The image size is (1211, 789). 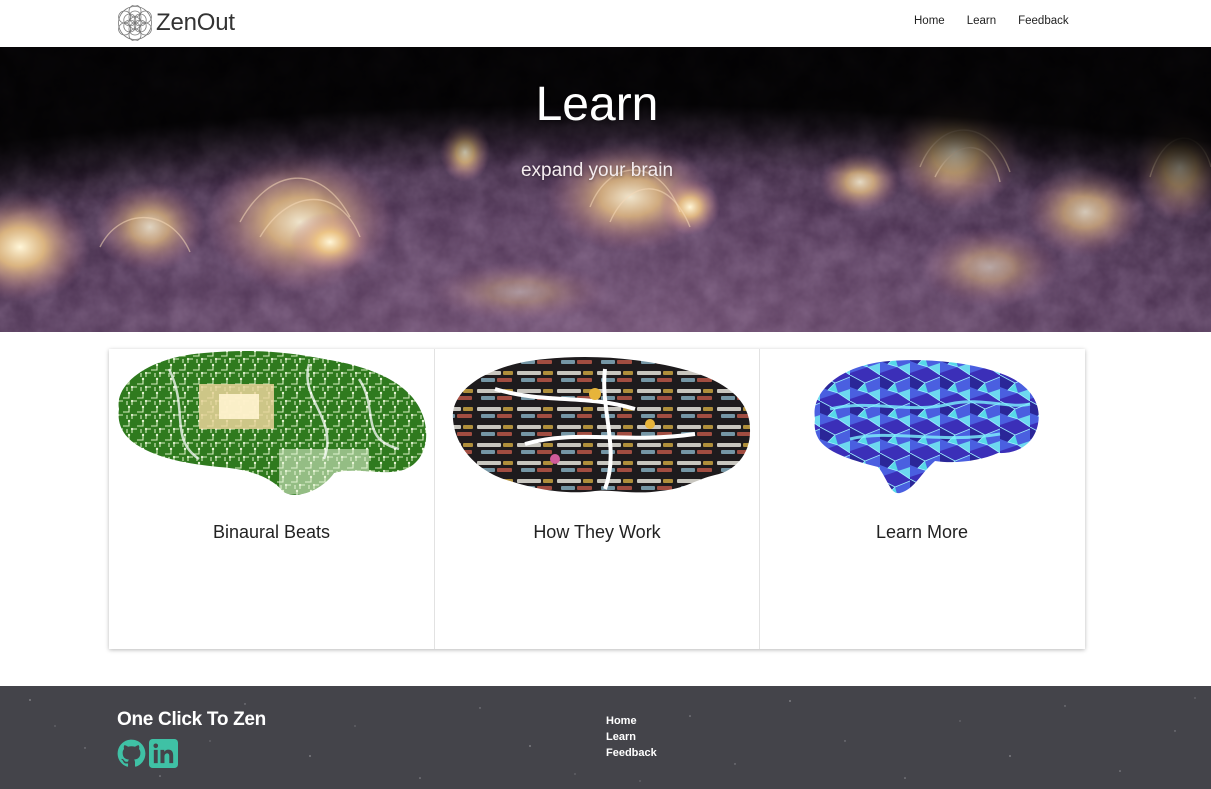 What do you see at coordinates (929, 23) in the screenshot?
I see `nav-home-link: Home` at bounding box center [929, 23].